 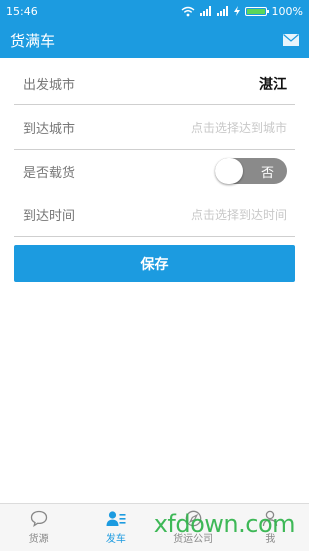 What do you see at coordinates (238, 214) in the screenshot?
I see `arrival-time-placeholder: 点击选择到达时间` at bounding box center [238, 214].